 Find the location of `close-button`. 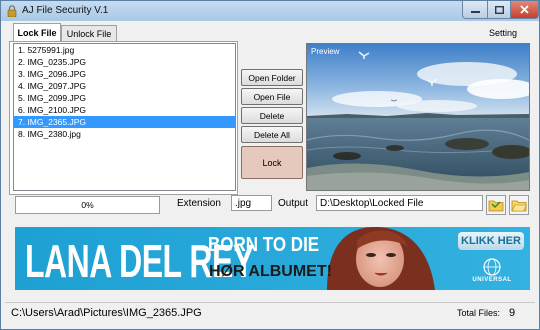

close-button is located at coordinates (524, 10).